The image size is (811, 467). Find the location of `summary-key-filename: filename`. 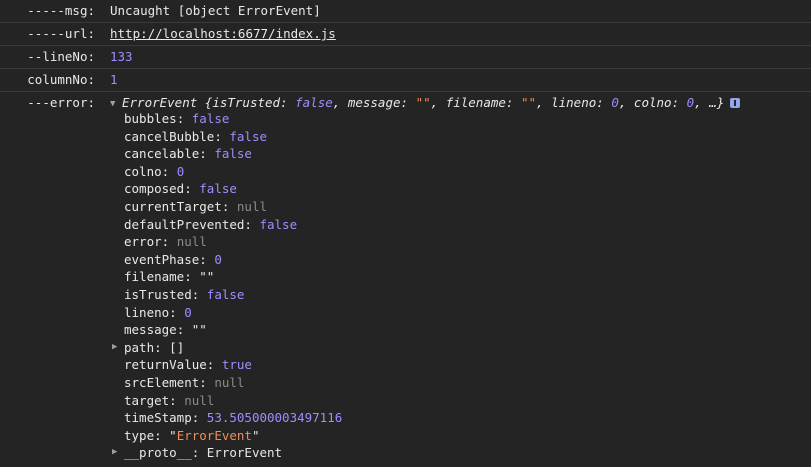

summary-key-filename: filename is located at coordinates (475, 102).